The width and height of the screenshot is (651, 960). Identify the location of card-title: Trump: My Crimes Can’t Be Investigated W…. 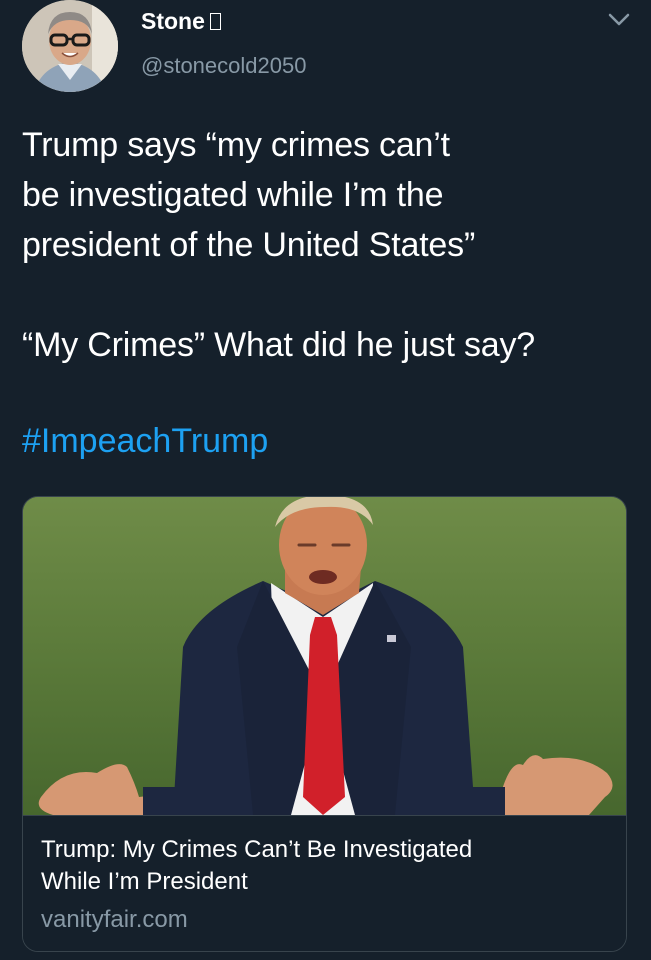
(321, 866).